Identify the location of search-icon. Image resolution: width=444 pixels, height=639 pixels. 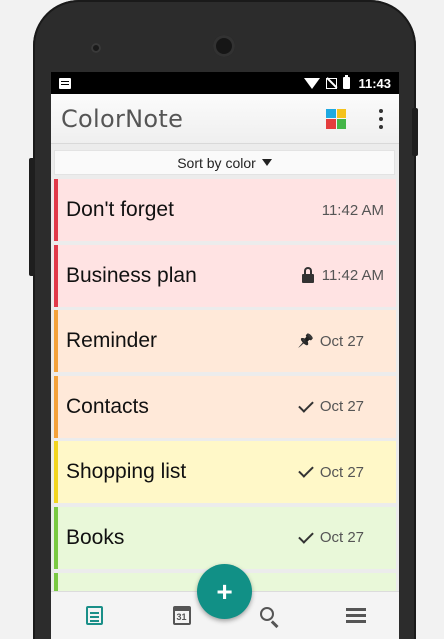
(266, 613).